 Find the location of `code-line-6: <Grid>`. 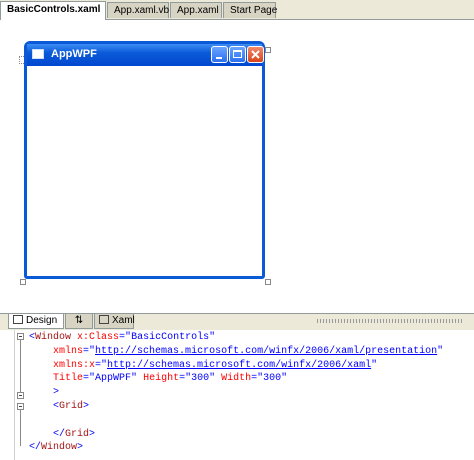

code-line-6: <Grid> is located at coordinates (71, 406).